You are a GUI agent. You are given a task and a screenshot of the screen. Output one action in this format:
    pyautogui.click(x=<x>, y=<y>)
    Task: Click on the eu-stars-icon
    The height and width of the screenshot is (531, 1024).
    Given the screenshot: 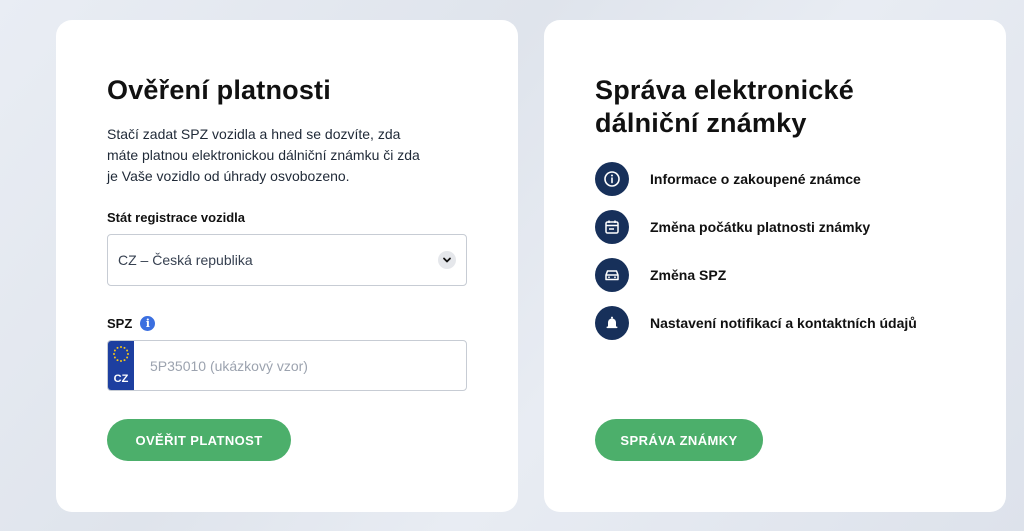 What is the action you would take?
    pyautogui.click(x=121, y=354)
    